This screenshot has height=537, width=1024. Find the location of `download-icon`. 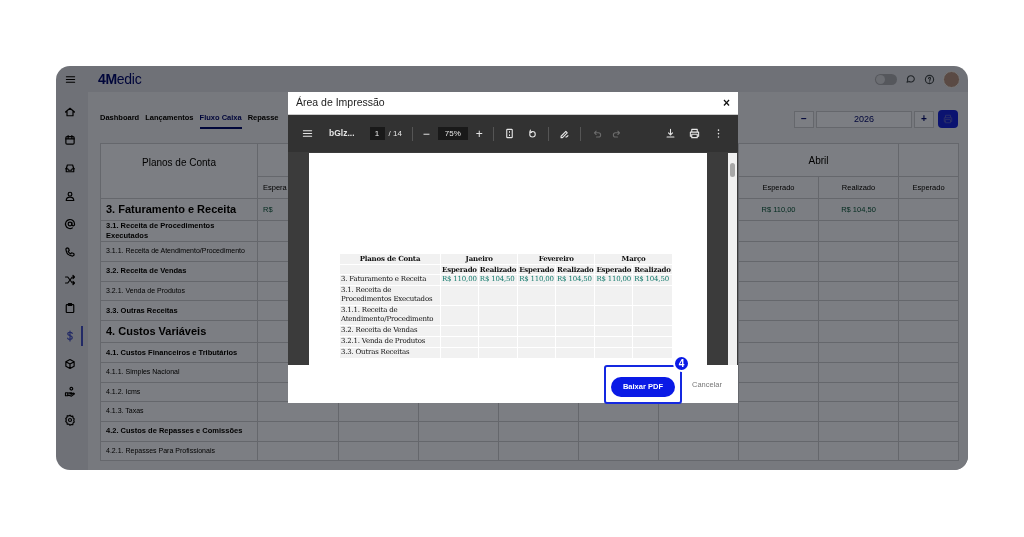

download-icon is located at coordinates (670, 133).